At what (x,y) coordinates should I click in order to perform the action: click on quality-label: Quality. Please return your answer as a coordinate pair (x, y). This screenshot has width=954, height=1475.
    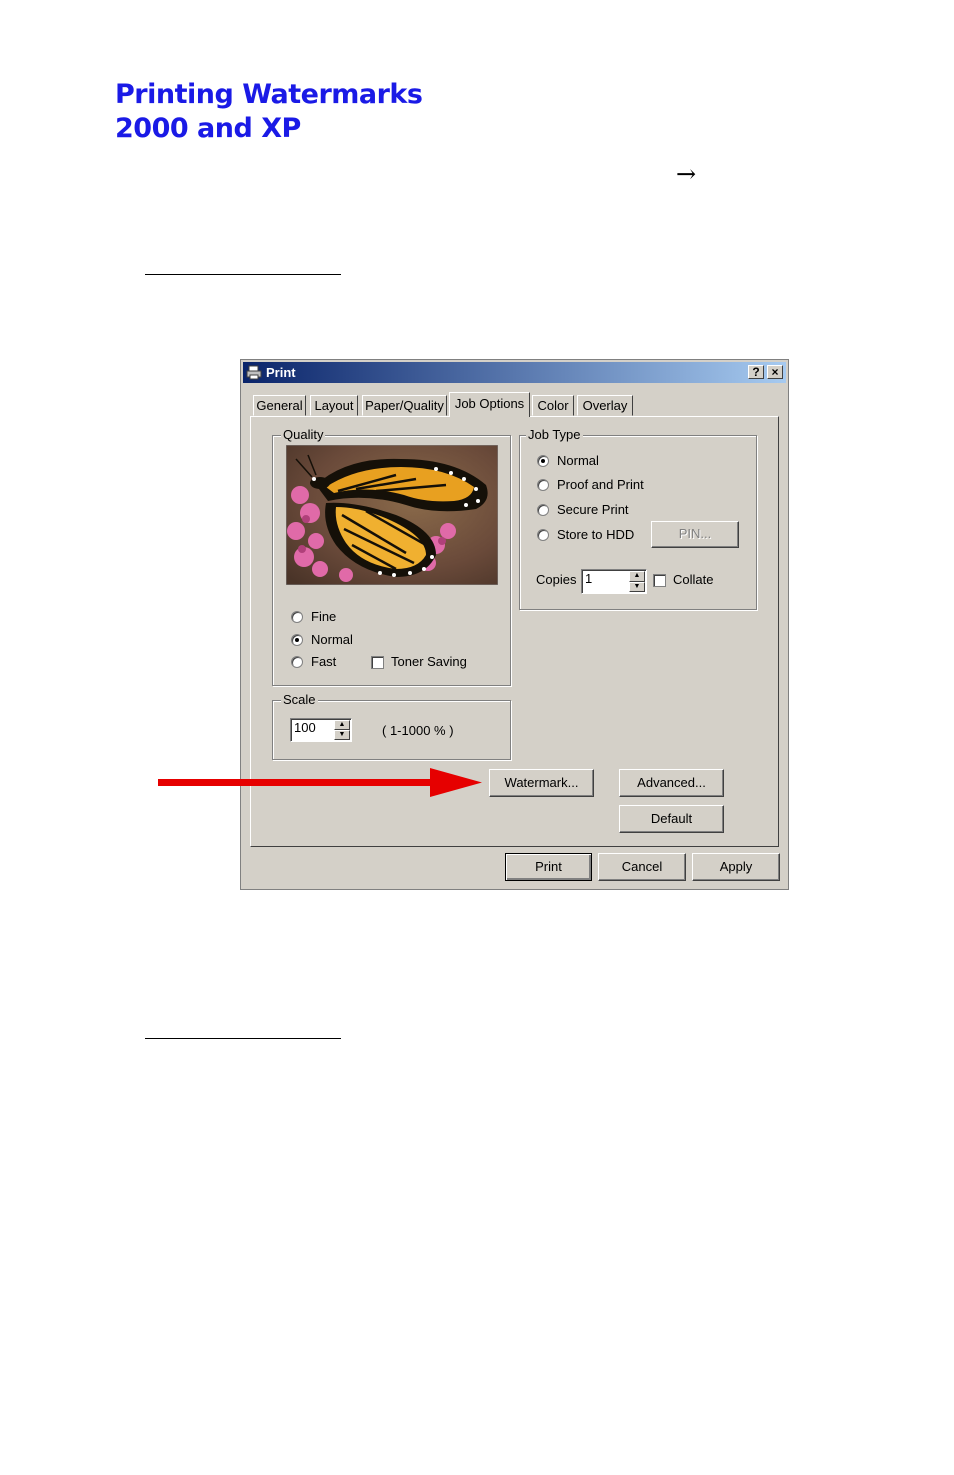
    Looking at the image, I should click on (303, 434).